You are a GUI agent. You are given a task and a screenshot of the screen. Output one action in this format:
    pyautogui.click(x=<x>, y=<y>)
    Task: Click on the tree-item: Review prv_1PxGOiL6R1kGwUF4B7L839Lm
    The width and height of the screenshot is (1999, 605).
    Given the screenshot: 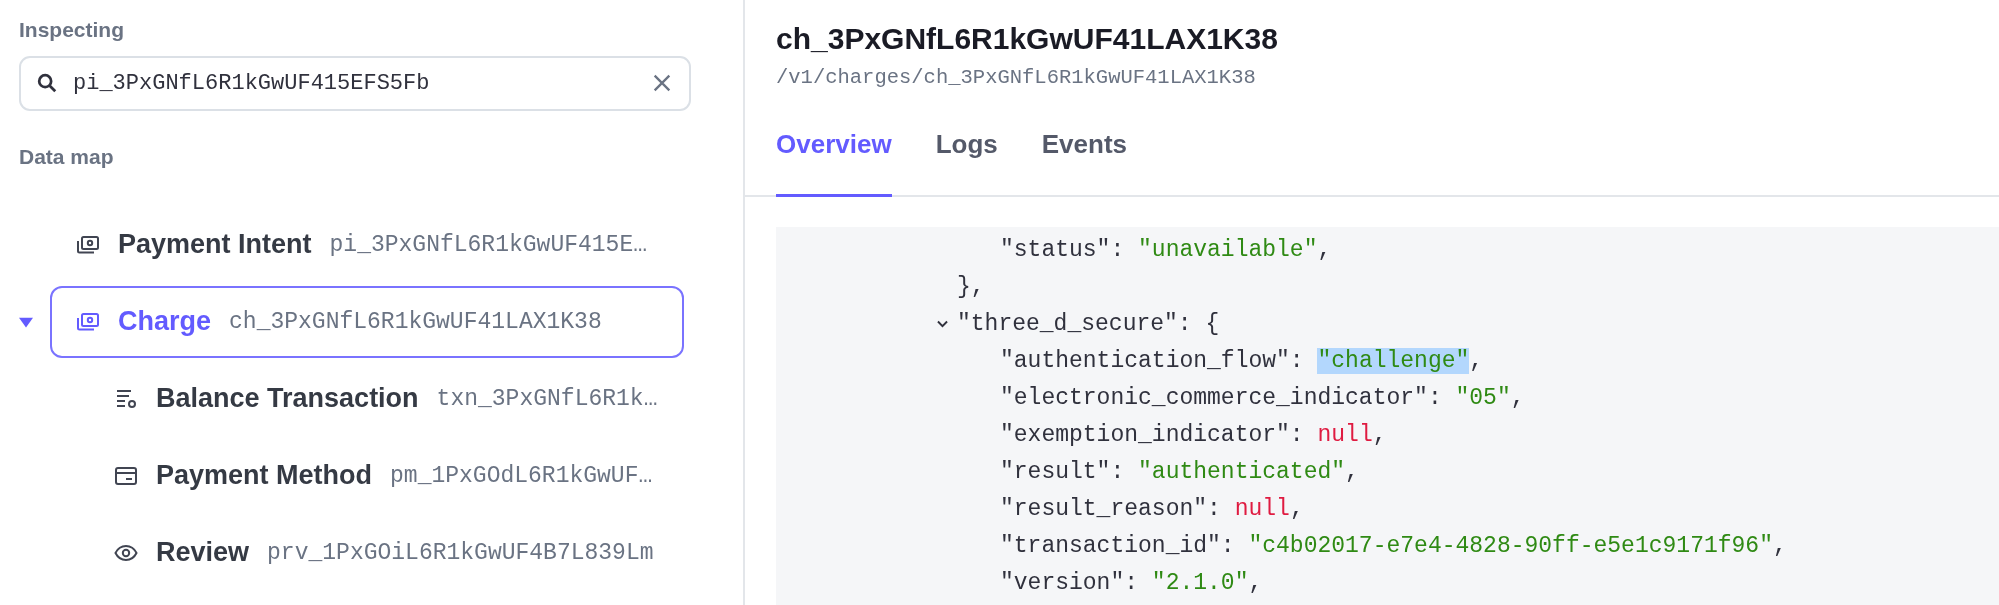 What is the action you would take?
    pyautogui.click(x=383, y=552)
    